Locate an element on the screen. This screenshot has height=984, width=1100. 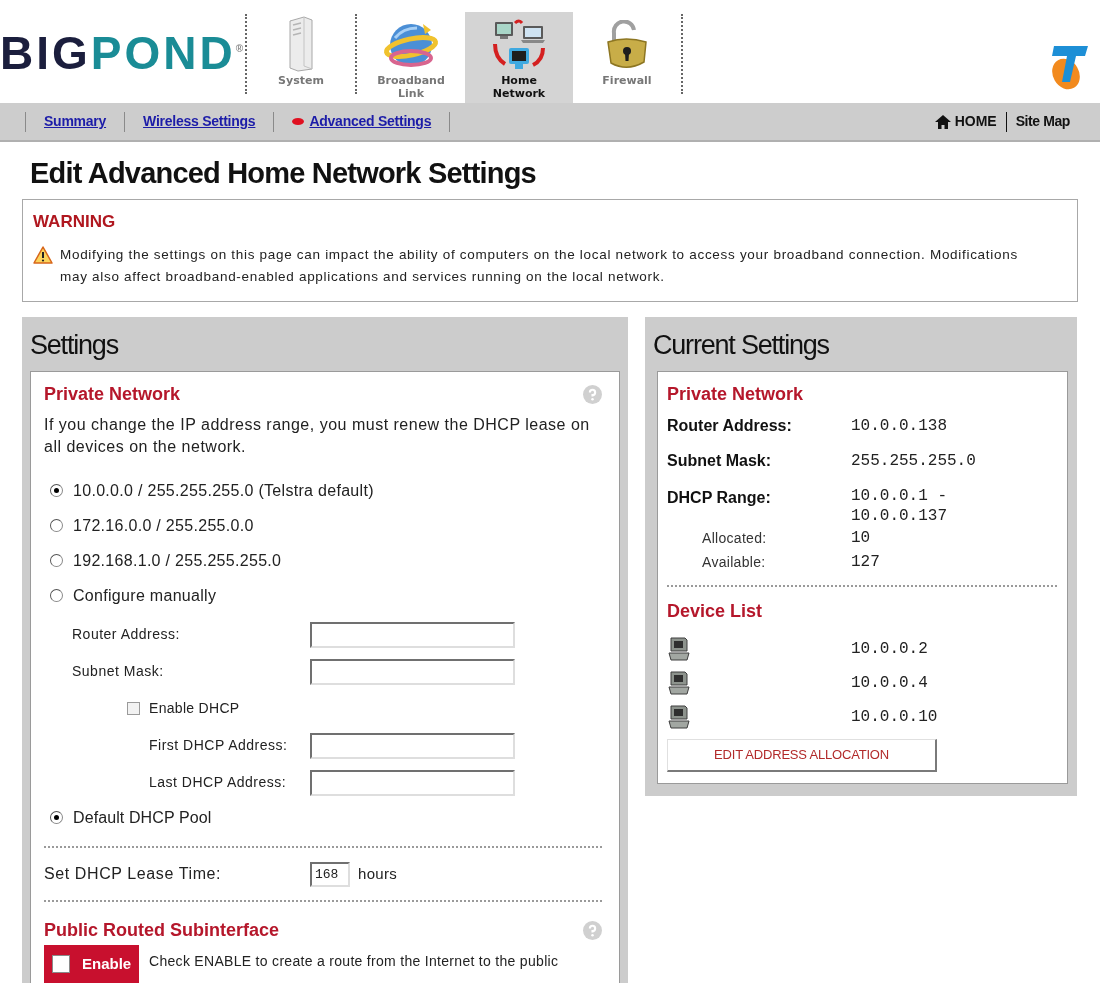
section-heading: Public Routed Subinterface is located at coordinates (162, 930).